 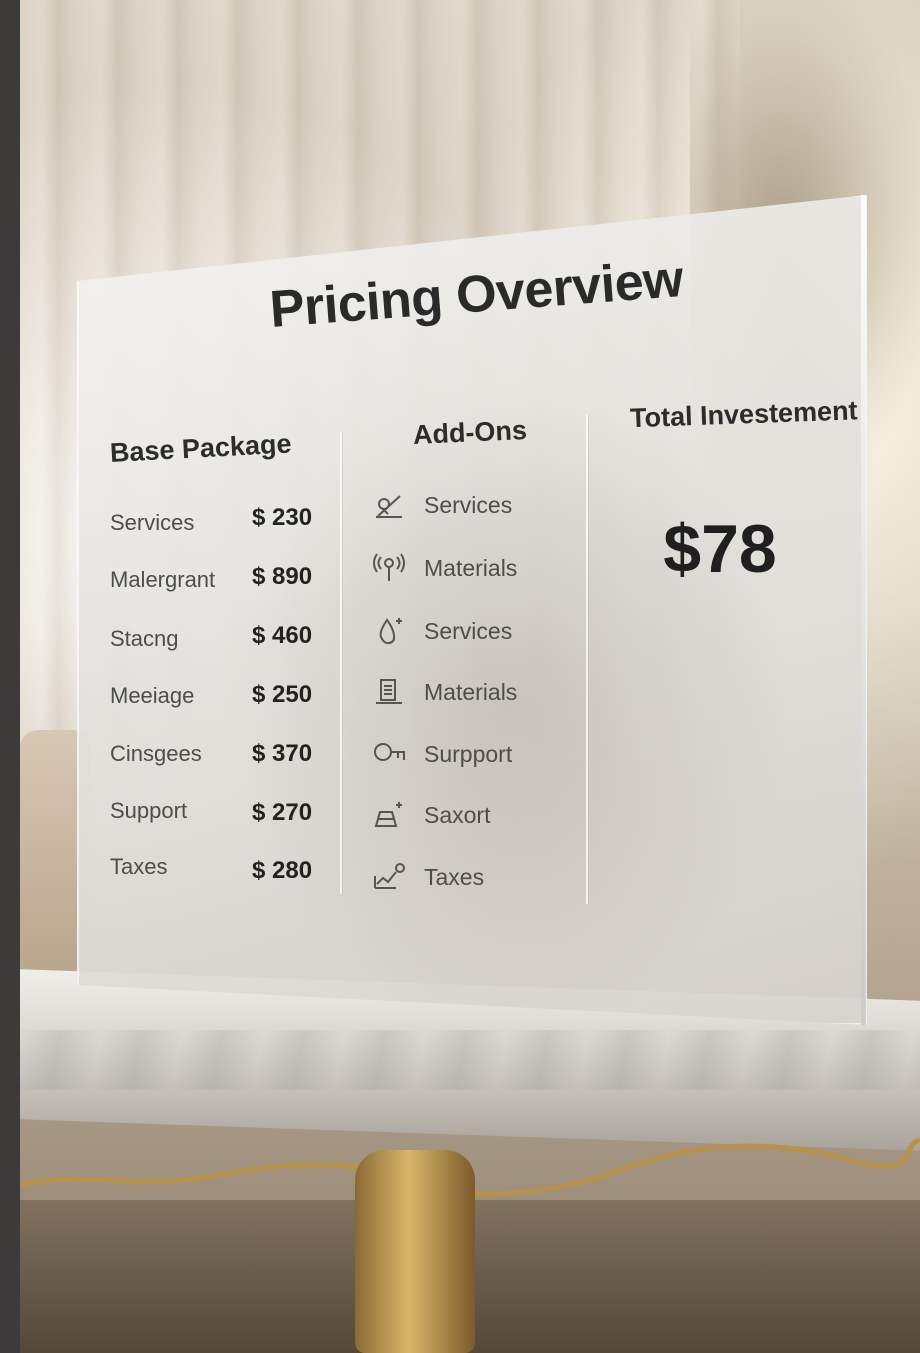 I want to click on base-item-price: $ 280, so click(x=282, y=870).